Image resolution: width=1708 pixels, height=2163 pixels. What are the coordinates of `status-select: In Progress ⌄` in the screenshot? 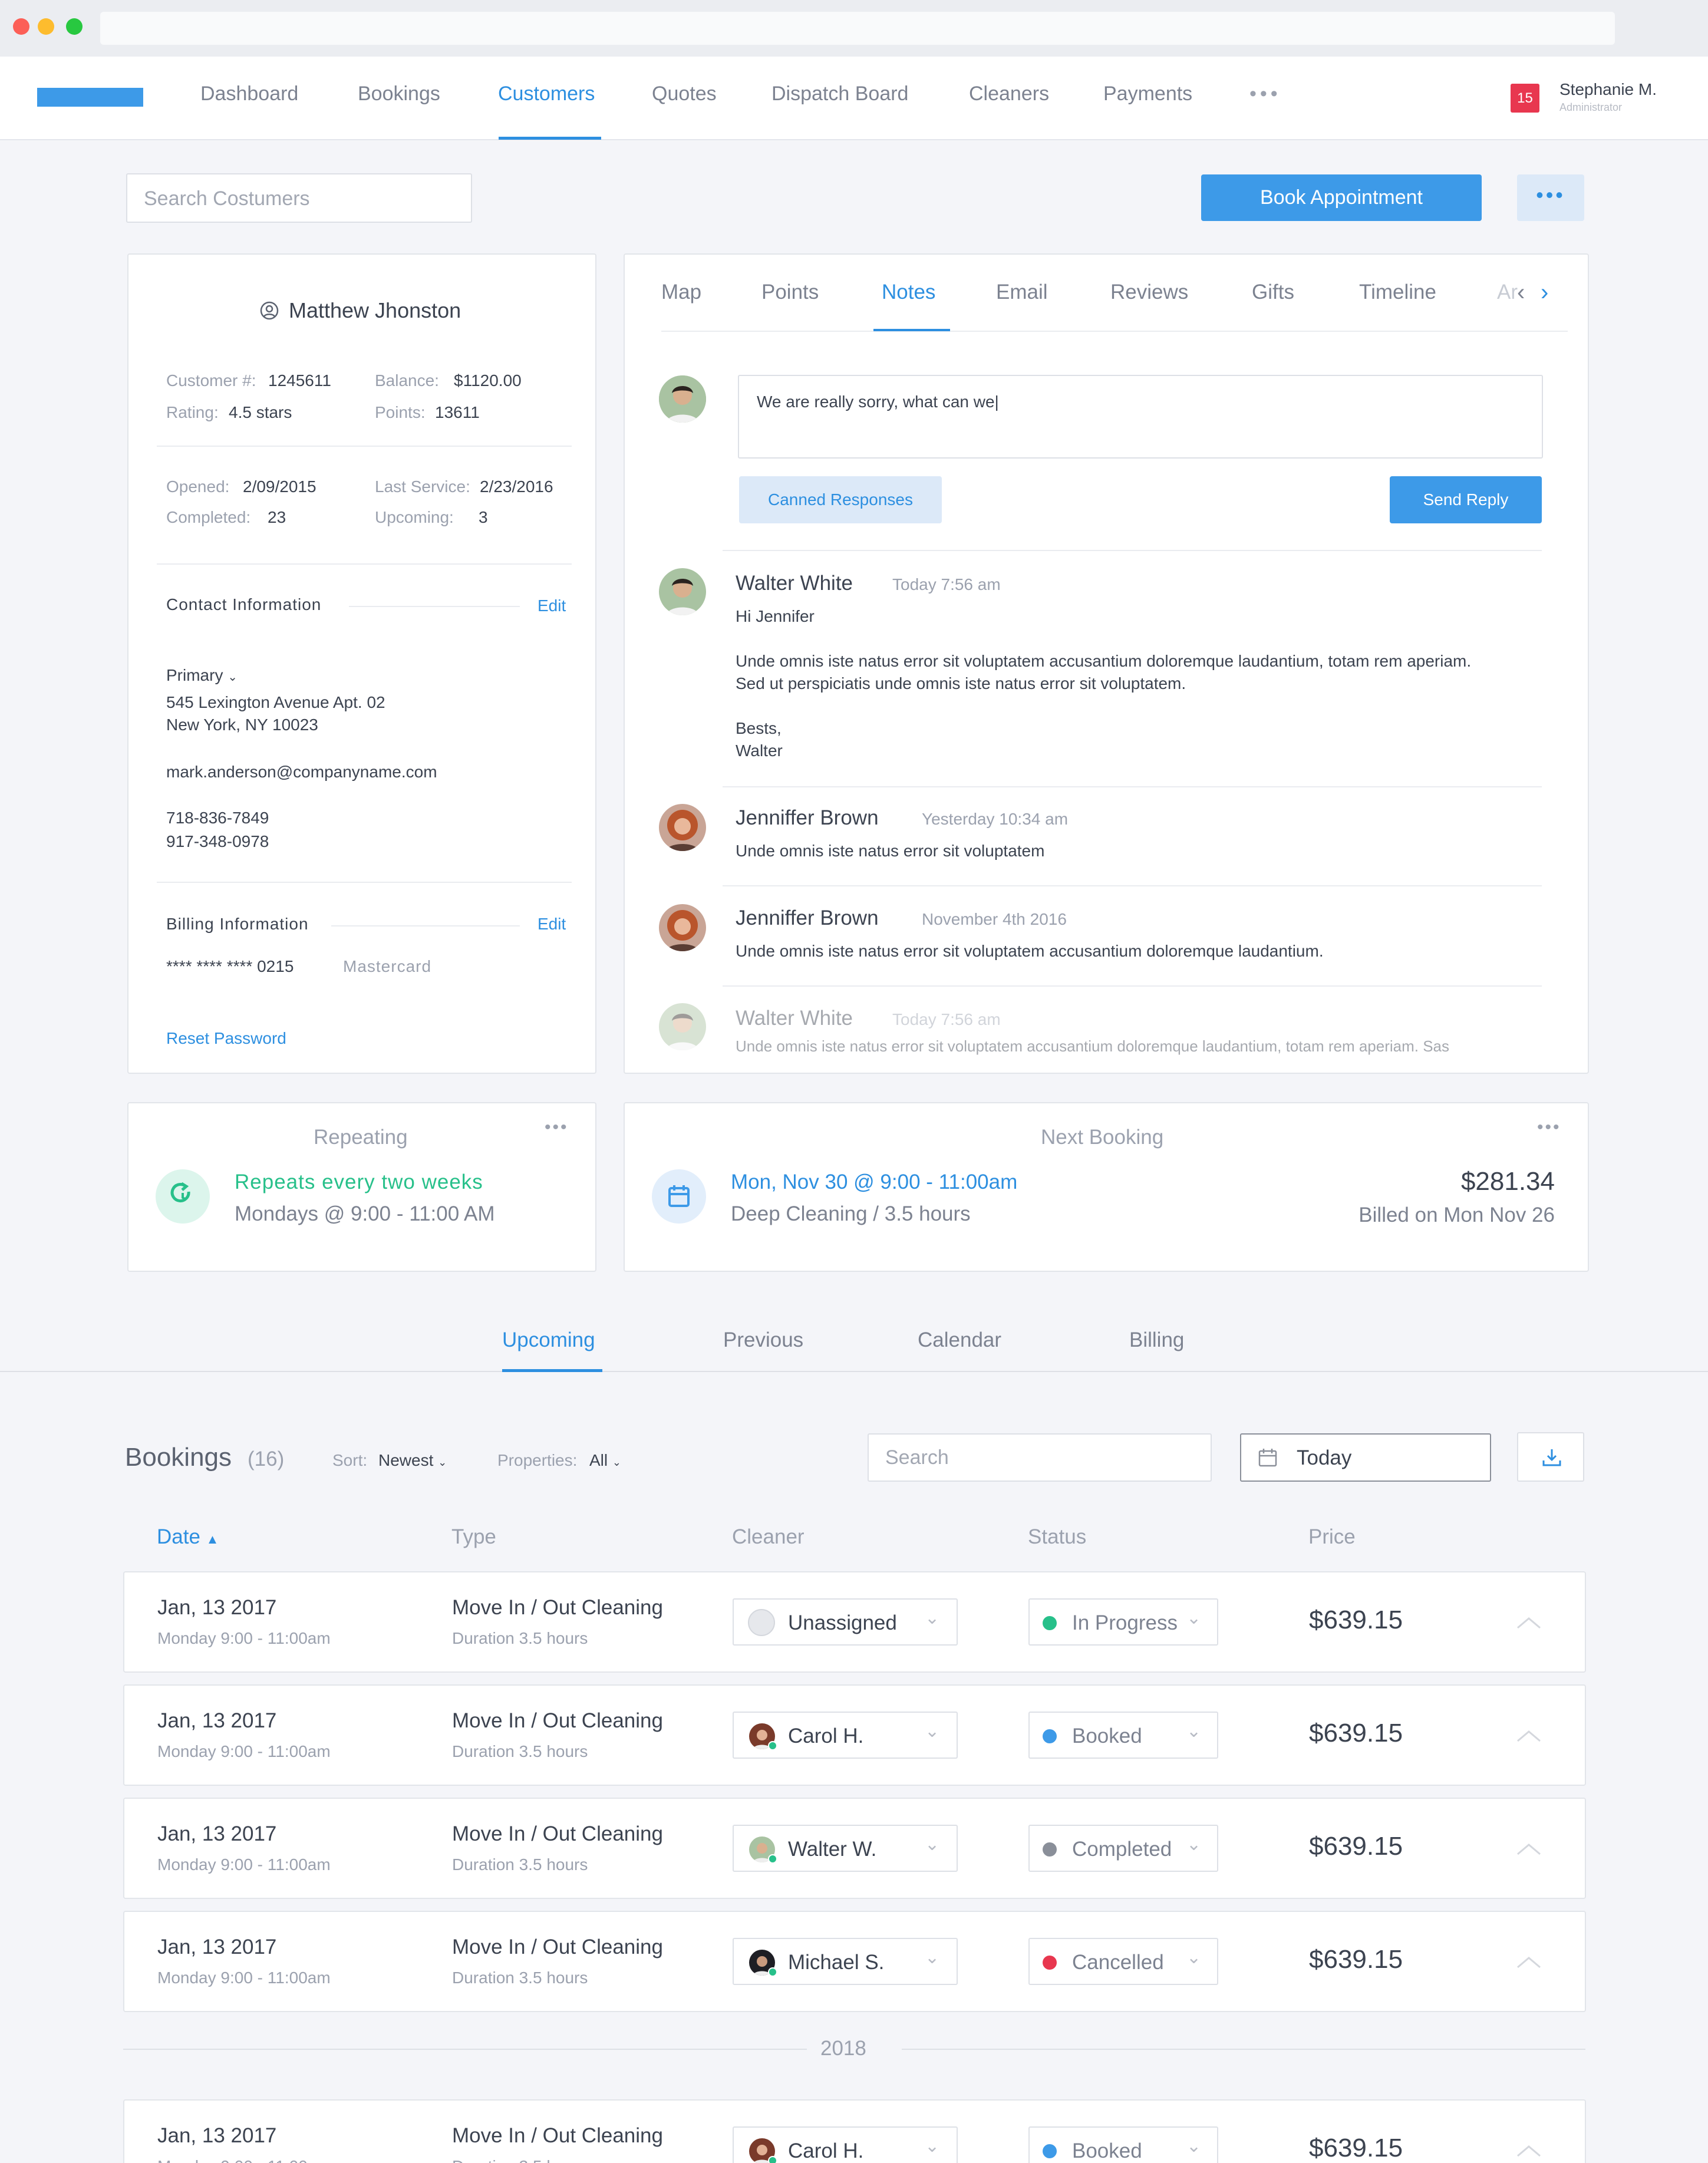 It's located at (1123, 1622).